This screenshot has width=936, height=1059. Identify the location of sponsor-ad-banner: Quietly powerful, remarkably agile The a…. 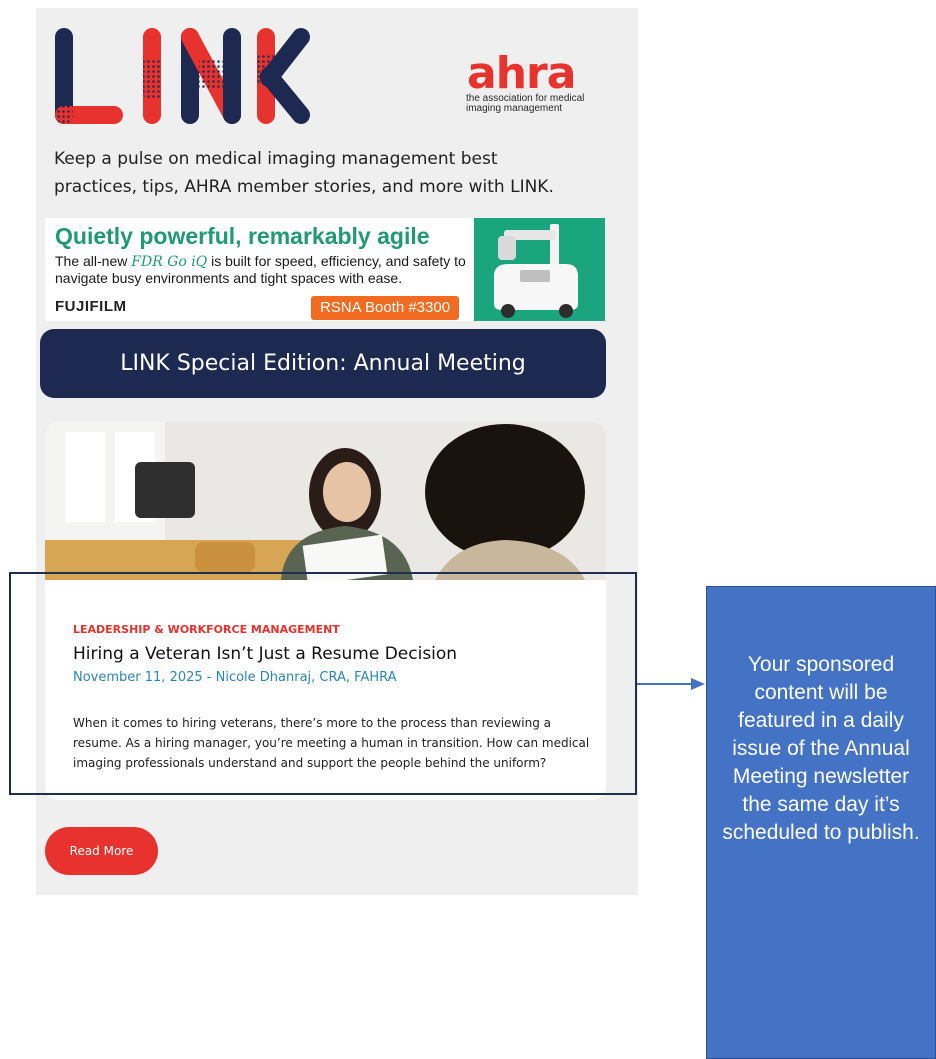
(325, 269).